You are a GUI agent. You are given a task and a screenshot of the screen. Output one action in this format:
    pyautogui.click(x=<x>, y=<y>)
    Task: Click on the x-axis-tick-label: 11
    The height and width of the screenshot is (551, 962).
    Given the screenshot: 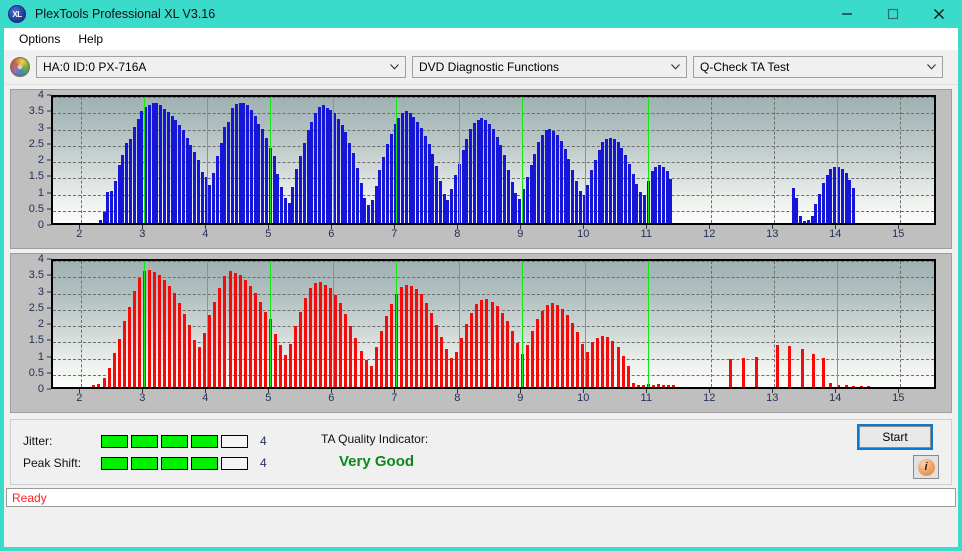 What is the action you would take?
    pyautogui.click(x=646, y=234)
    